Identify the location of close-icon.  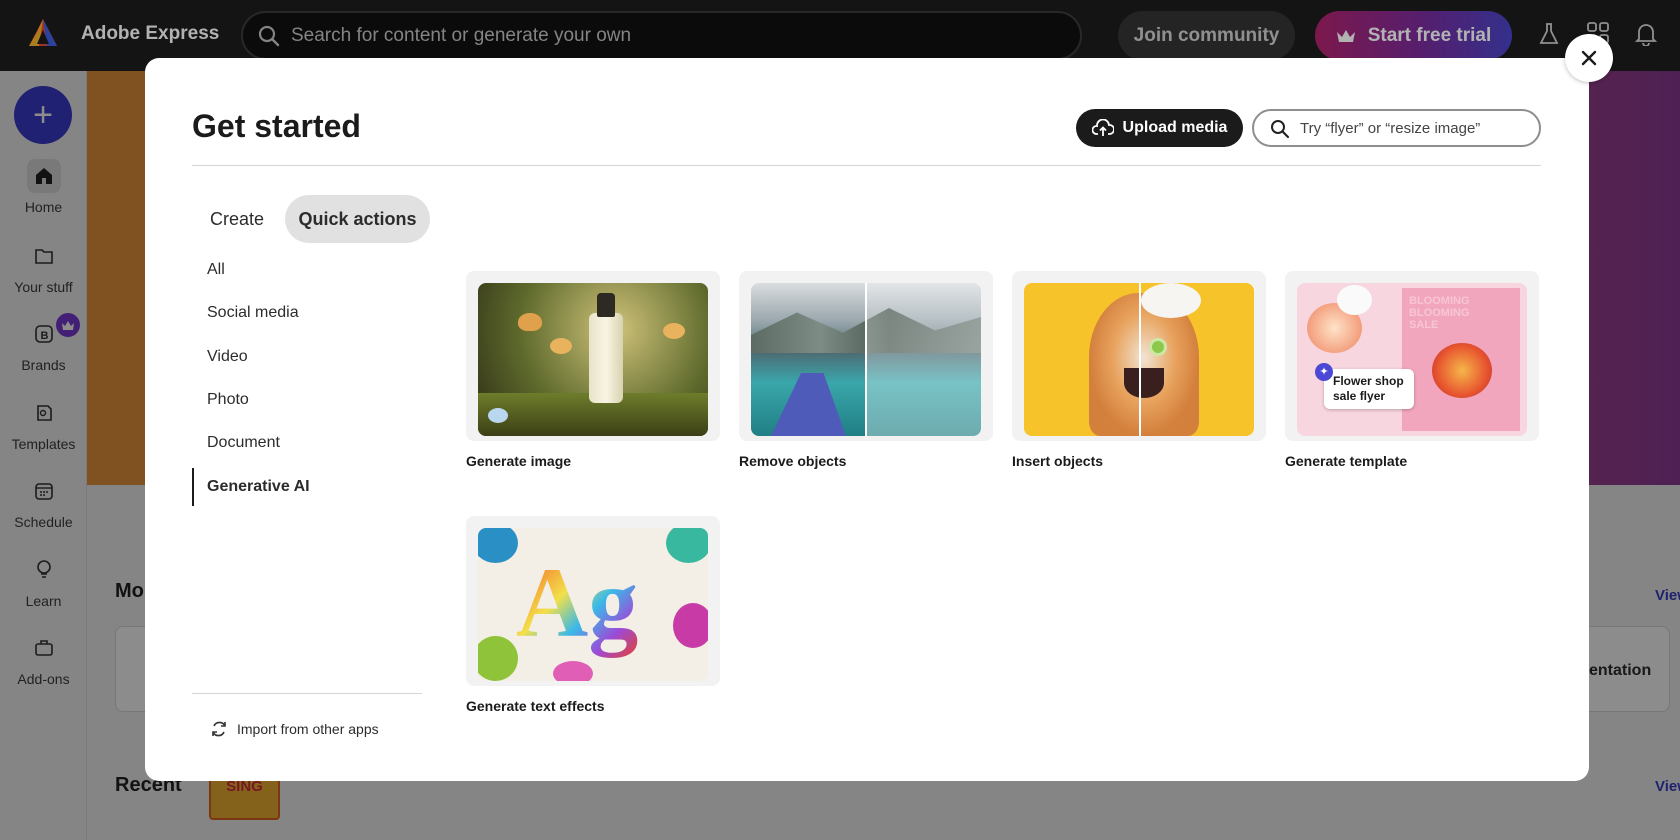
(1589, 58).